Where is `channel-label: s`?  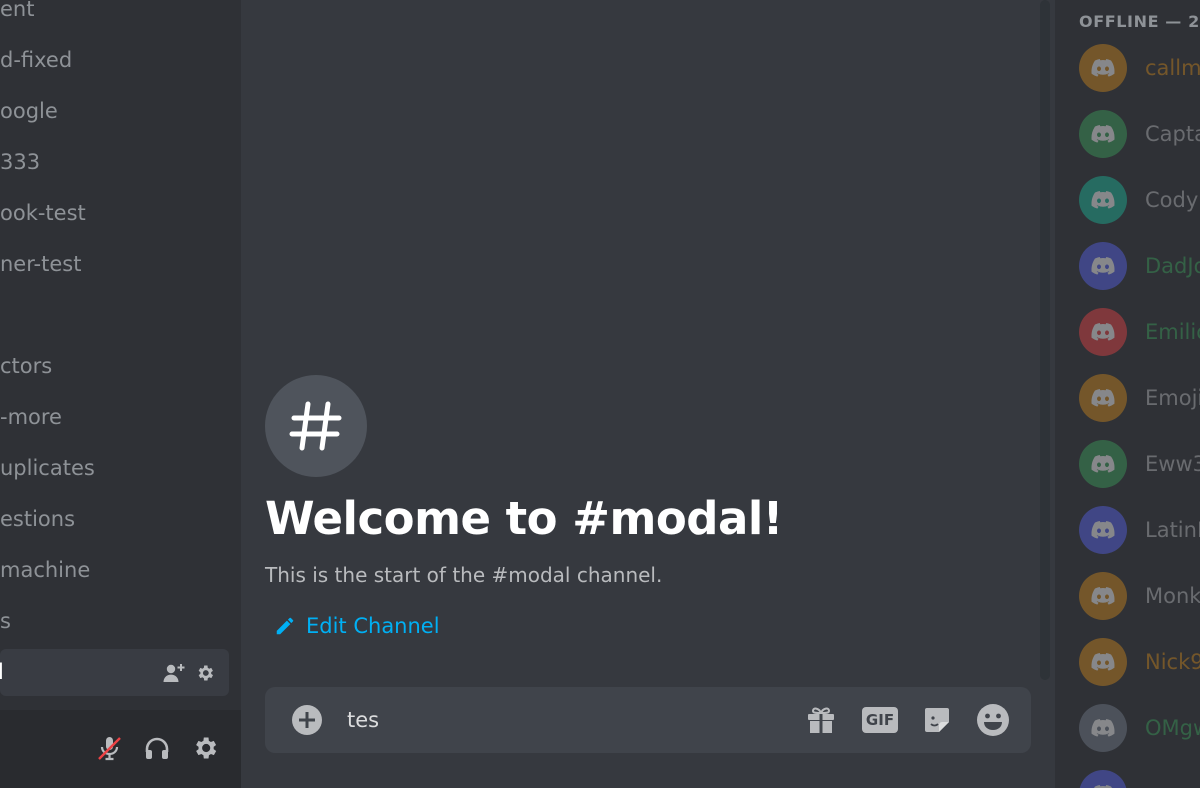 channel-label: s is located at coordinates (5, 621).